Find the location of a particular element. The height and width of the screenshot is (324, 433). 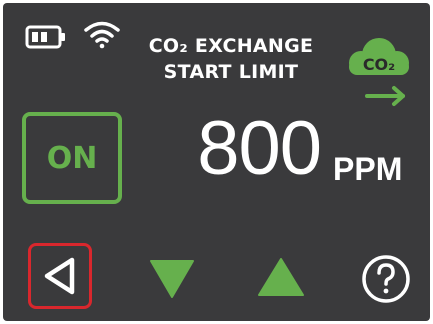

up-triangle-icon is located at coordinates (281, 277).